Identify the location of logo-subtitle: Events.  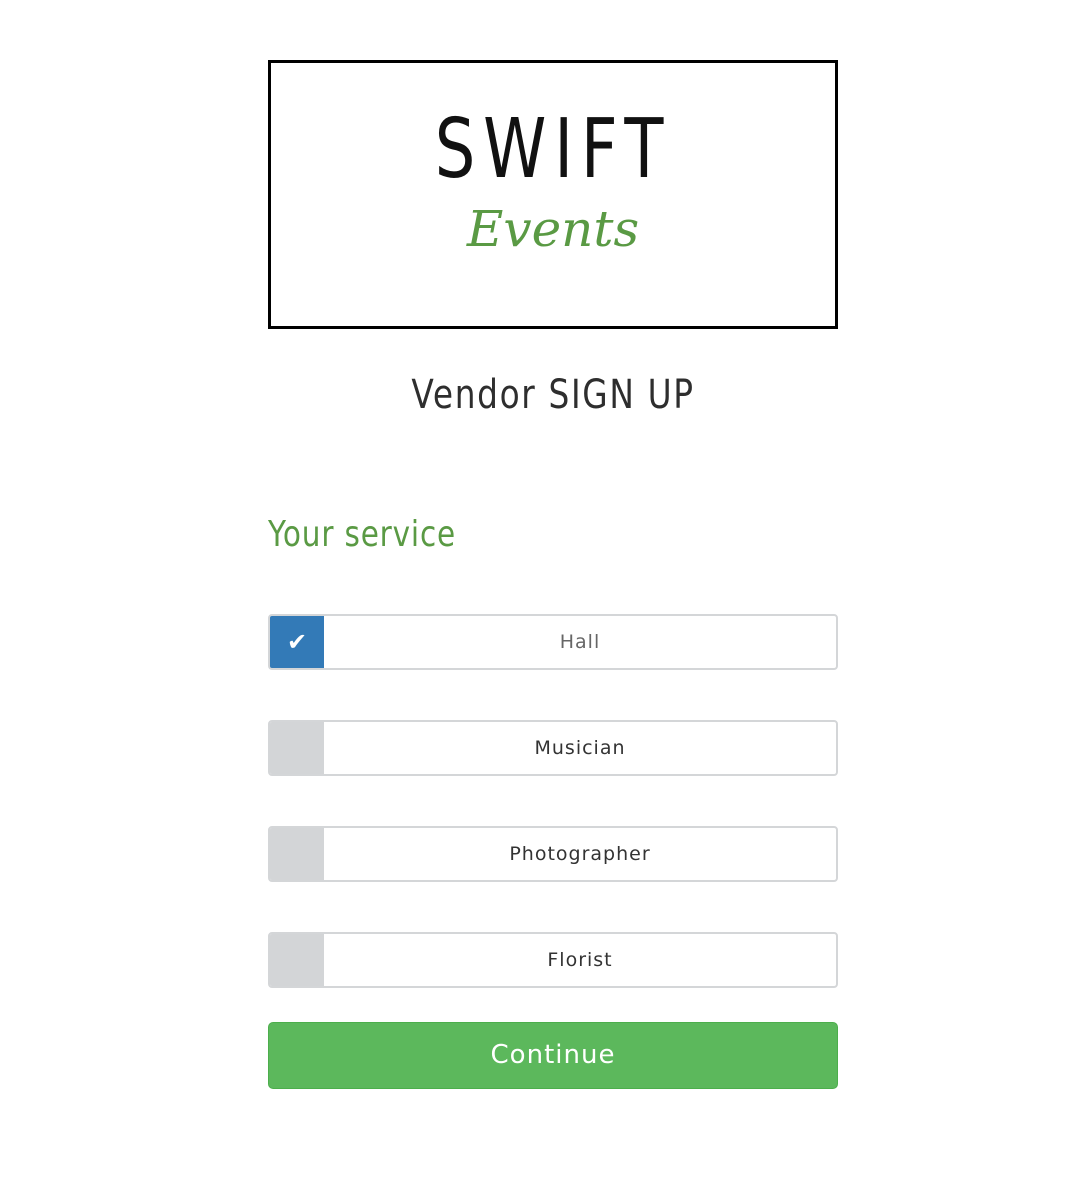
(553, 229).